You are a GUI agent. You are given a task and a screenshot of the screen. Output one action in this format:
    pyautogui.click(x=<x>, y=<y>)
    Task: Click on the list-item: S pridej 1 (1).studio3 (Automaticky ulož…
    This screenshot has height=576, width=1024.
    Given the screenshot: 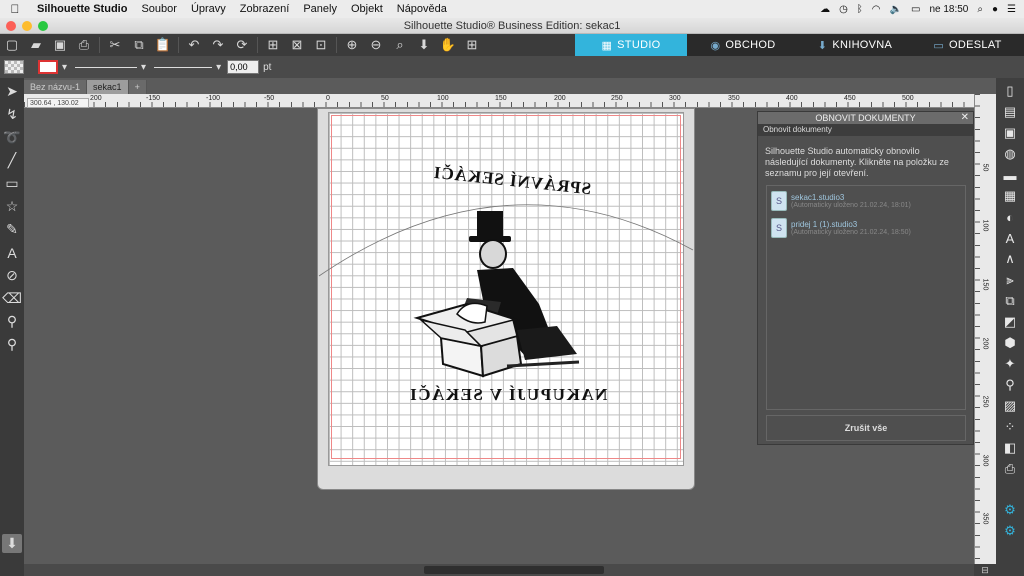 What is the action you would take?
    pyautogui.click(x=866, y=228)
    